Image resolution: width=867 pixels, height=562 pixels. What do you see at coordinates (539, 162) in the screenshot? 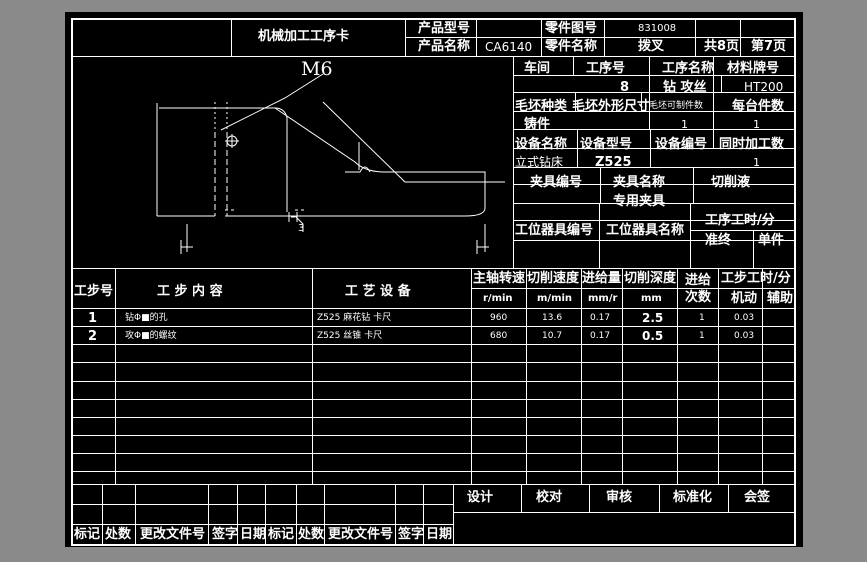
I see `equip-name-value: 立式钻床` at bounding box center [539, 162].